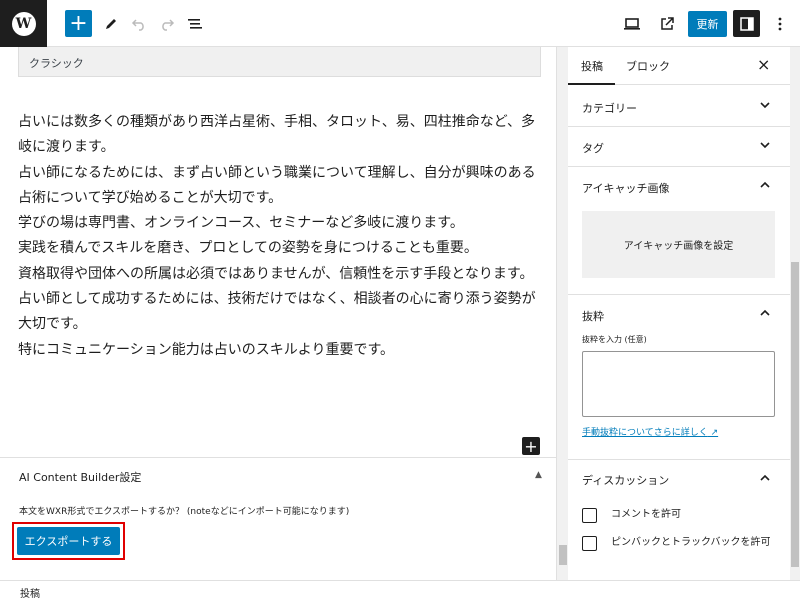 Image resolution: width=800 pixels, height=600 pixels. What do you see at coordinates (562, 313) in the screenshot?
I see `editor-scrollbar` at bounding box center [562, 313].